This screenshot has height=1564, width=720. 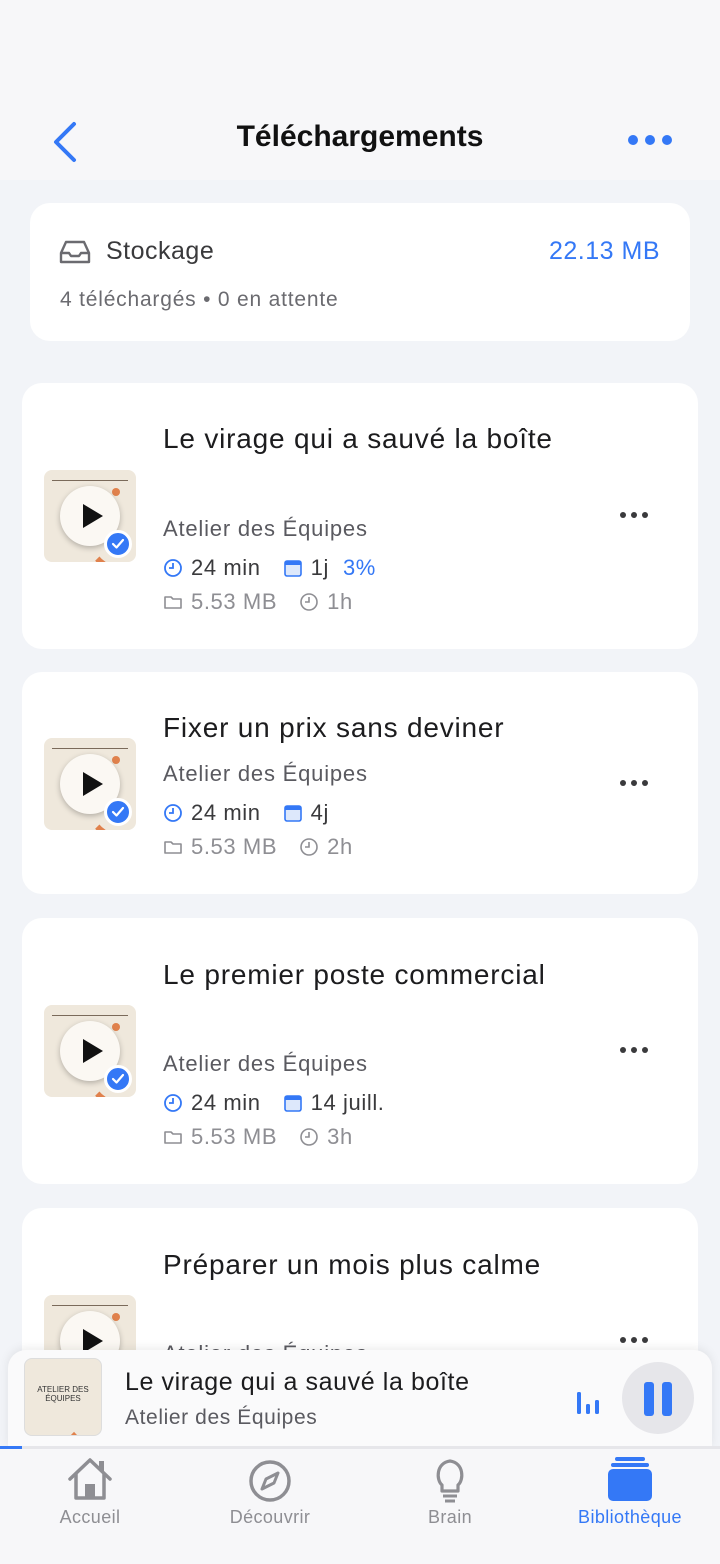 I want to click on status-bar-area, so click(x=360, y=40).